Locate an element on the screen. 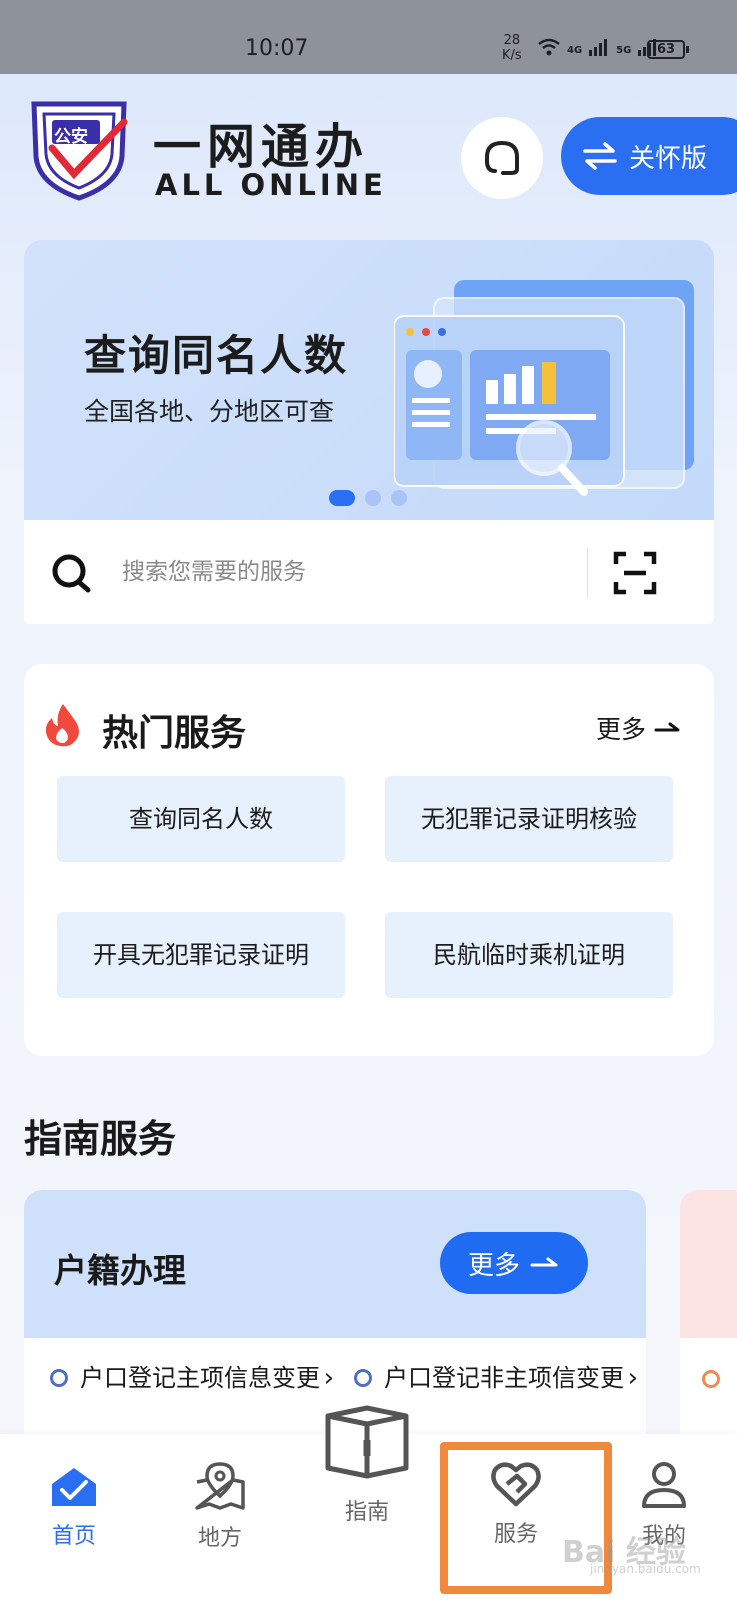  scan-icon is located at coordinates (635, 573).